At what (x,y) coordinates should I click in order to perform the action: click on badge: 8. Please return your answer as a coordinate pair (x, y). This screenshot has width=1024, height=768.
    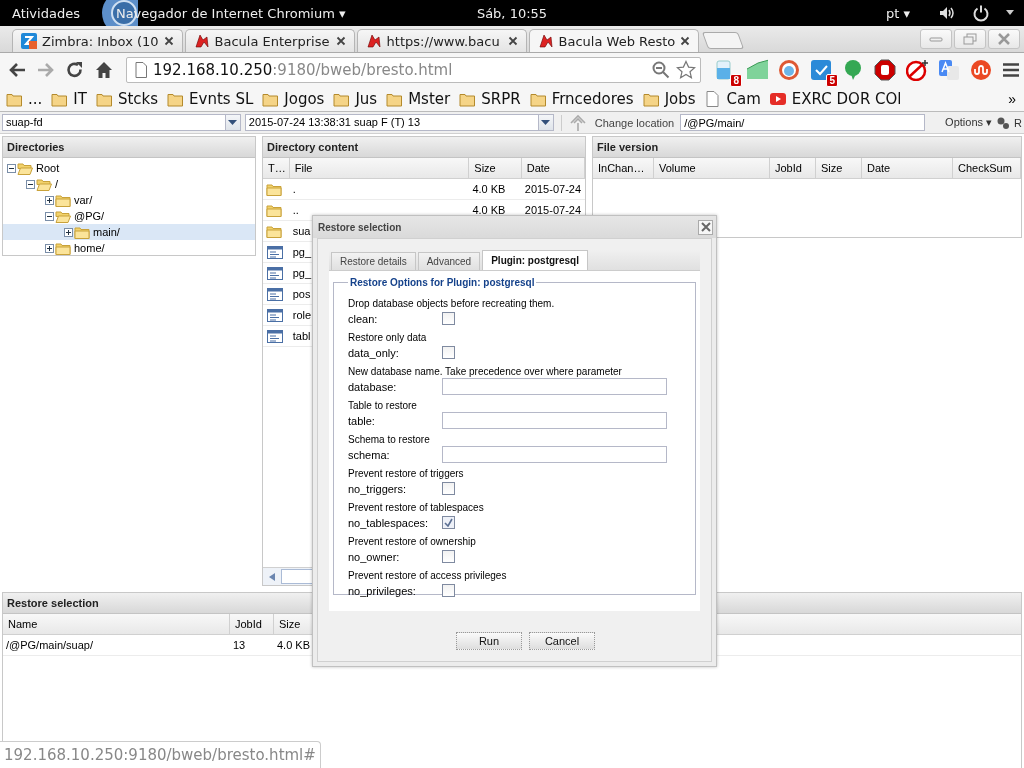
    Looking at the image, I should click on (736, 80).